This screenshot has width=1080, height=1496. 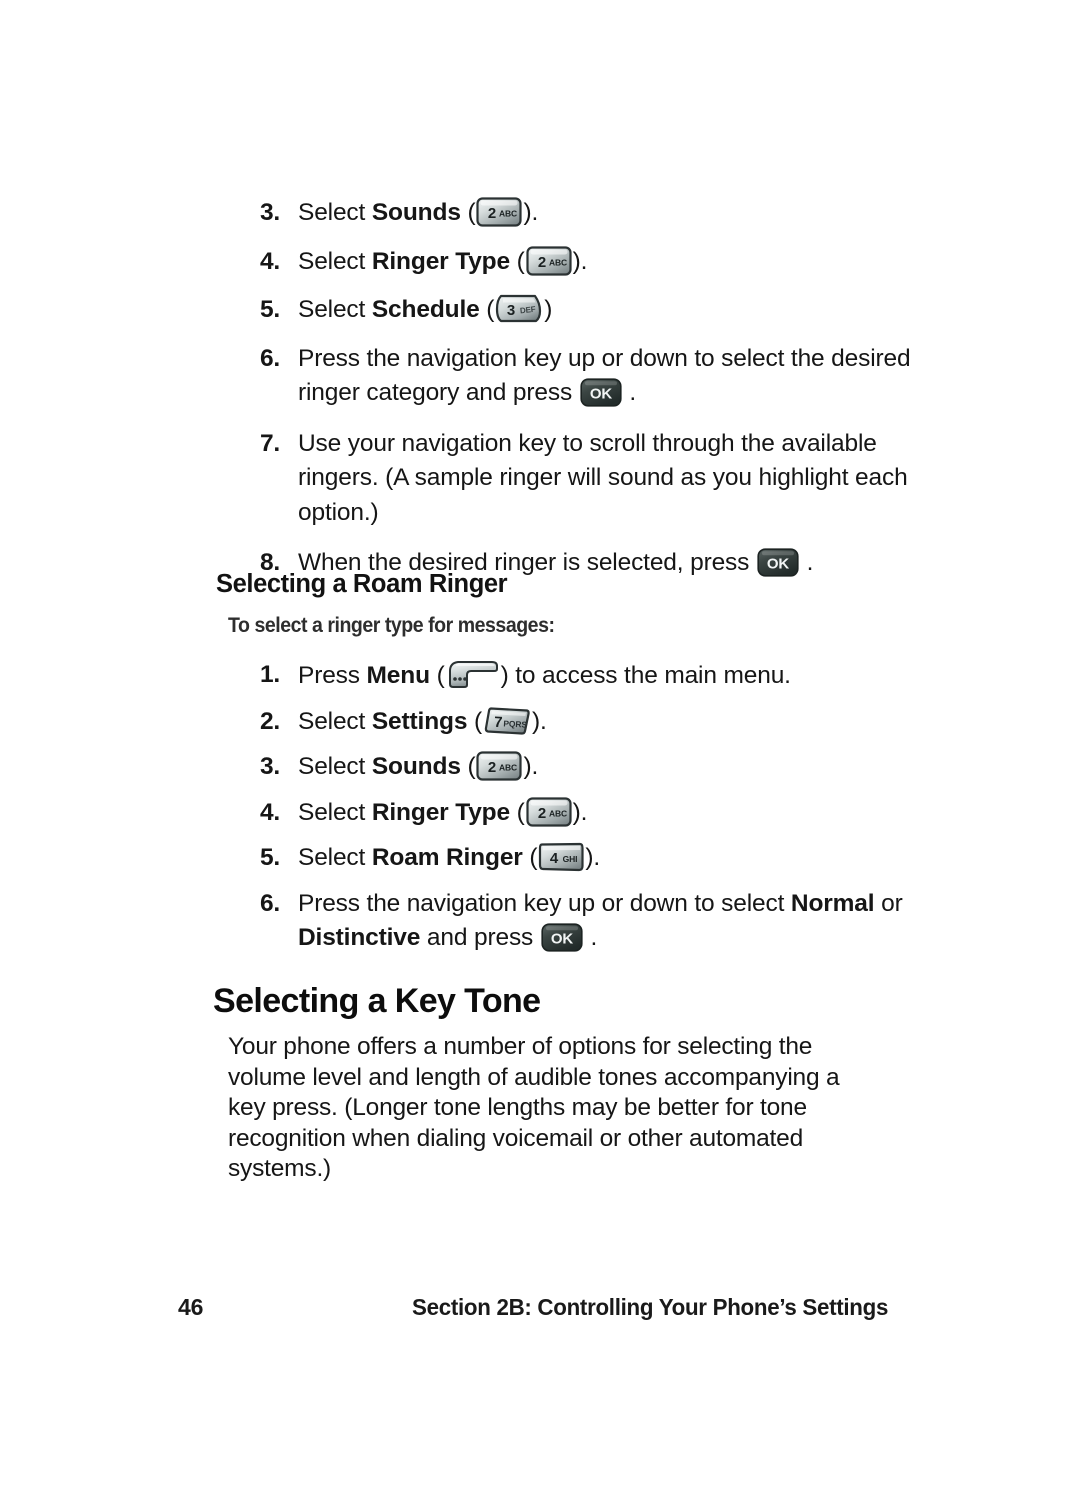 I want to click on step-text: Select Schedule (3 DEF), so click(x=599, y=310).